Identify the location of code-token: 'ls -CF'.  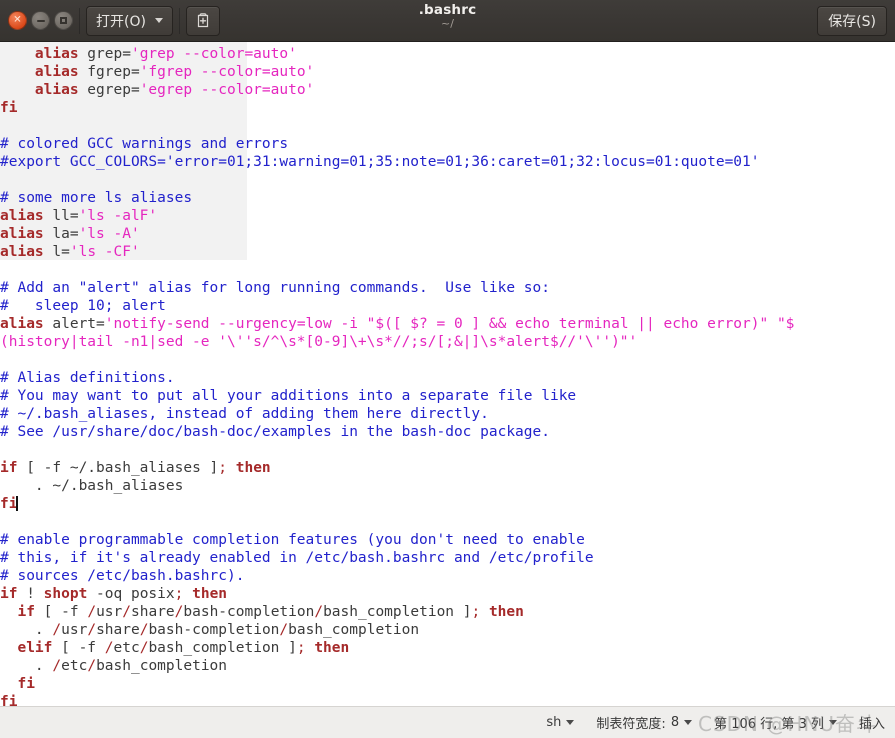
(104, 252).